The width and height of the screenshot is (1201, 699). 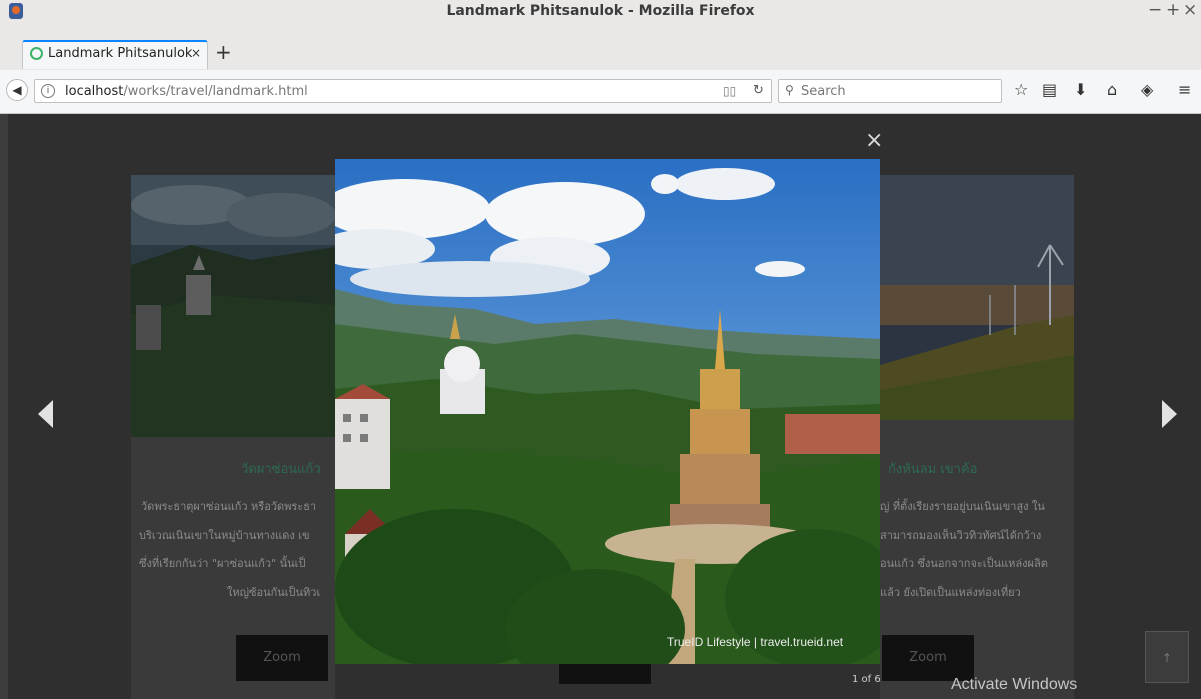 What do you see at coordinates (274, 592) in the screenshot?
I see `card-text-line-4: ใหญ่ซ้อนกันเป็นทิวเ` at bounding box center [274, 592].